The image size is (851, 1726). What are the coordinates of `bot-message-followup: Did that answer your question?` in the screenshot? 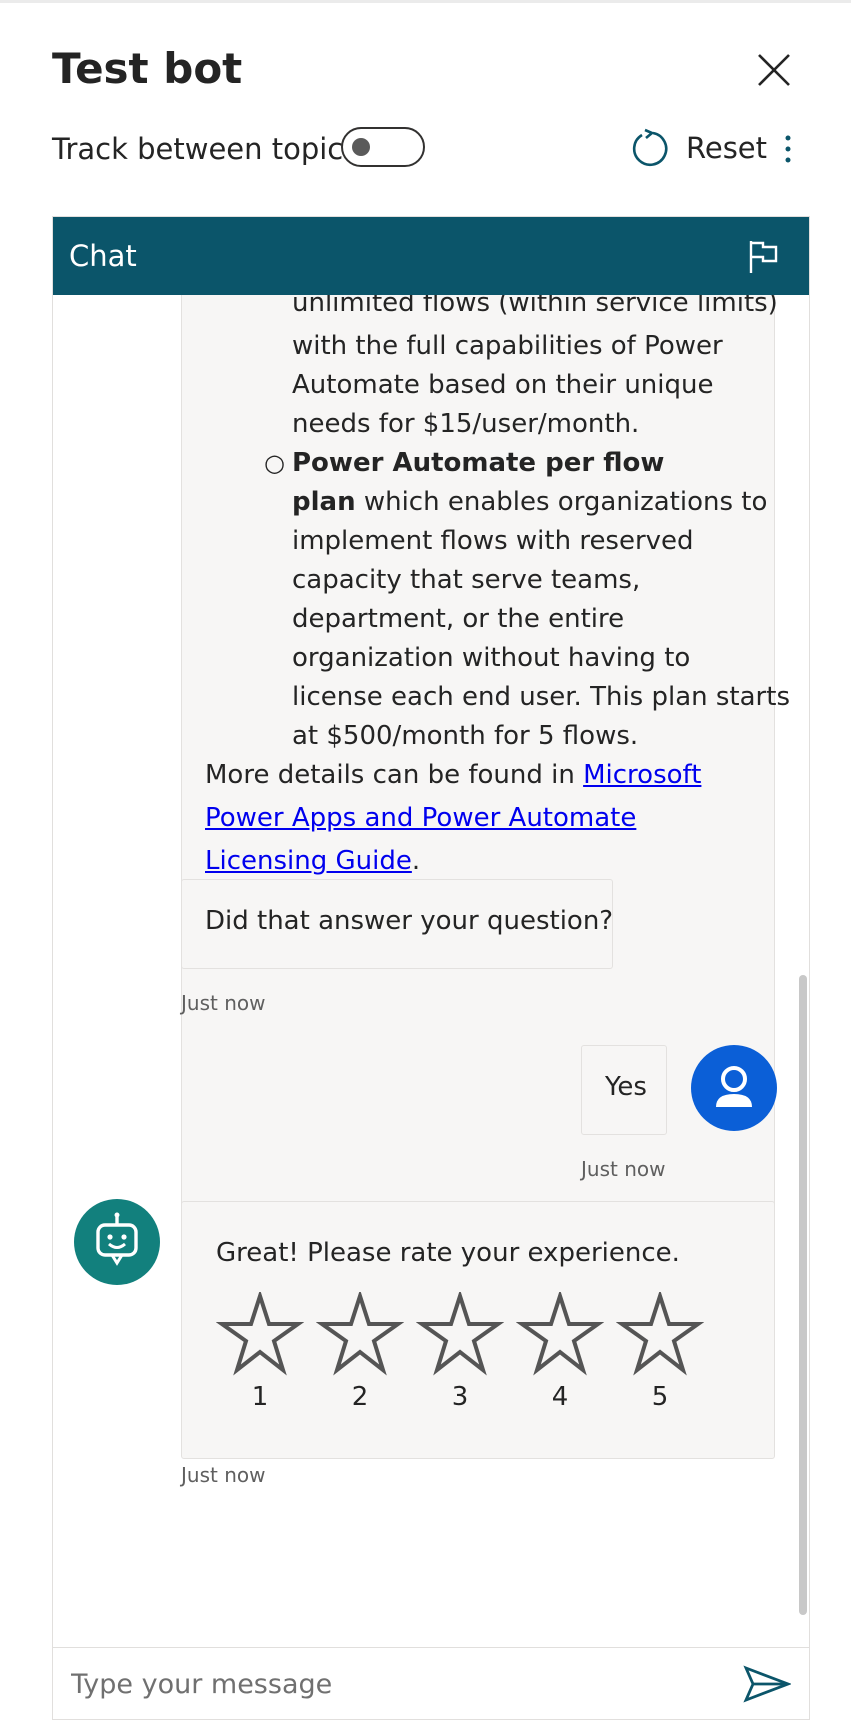 It's located at (397, 924).